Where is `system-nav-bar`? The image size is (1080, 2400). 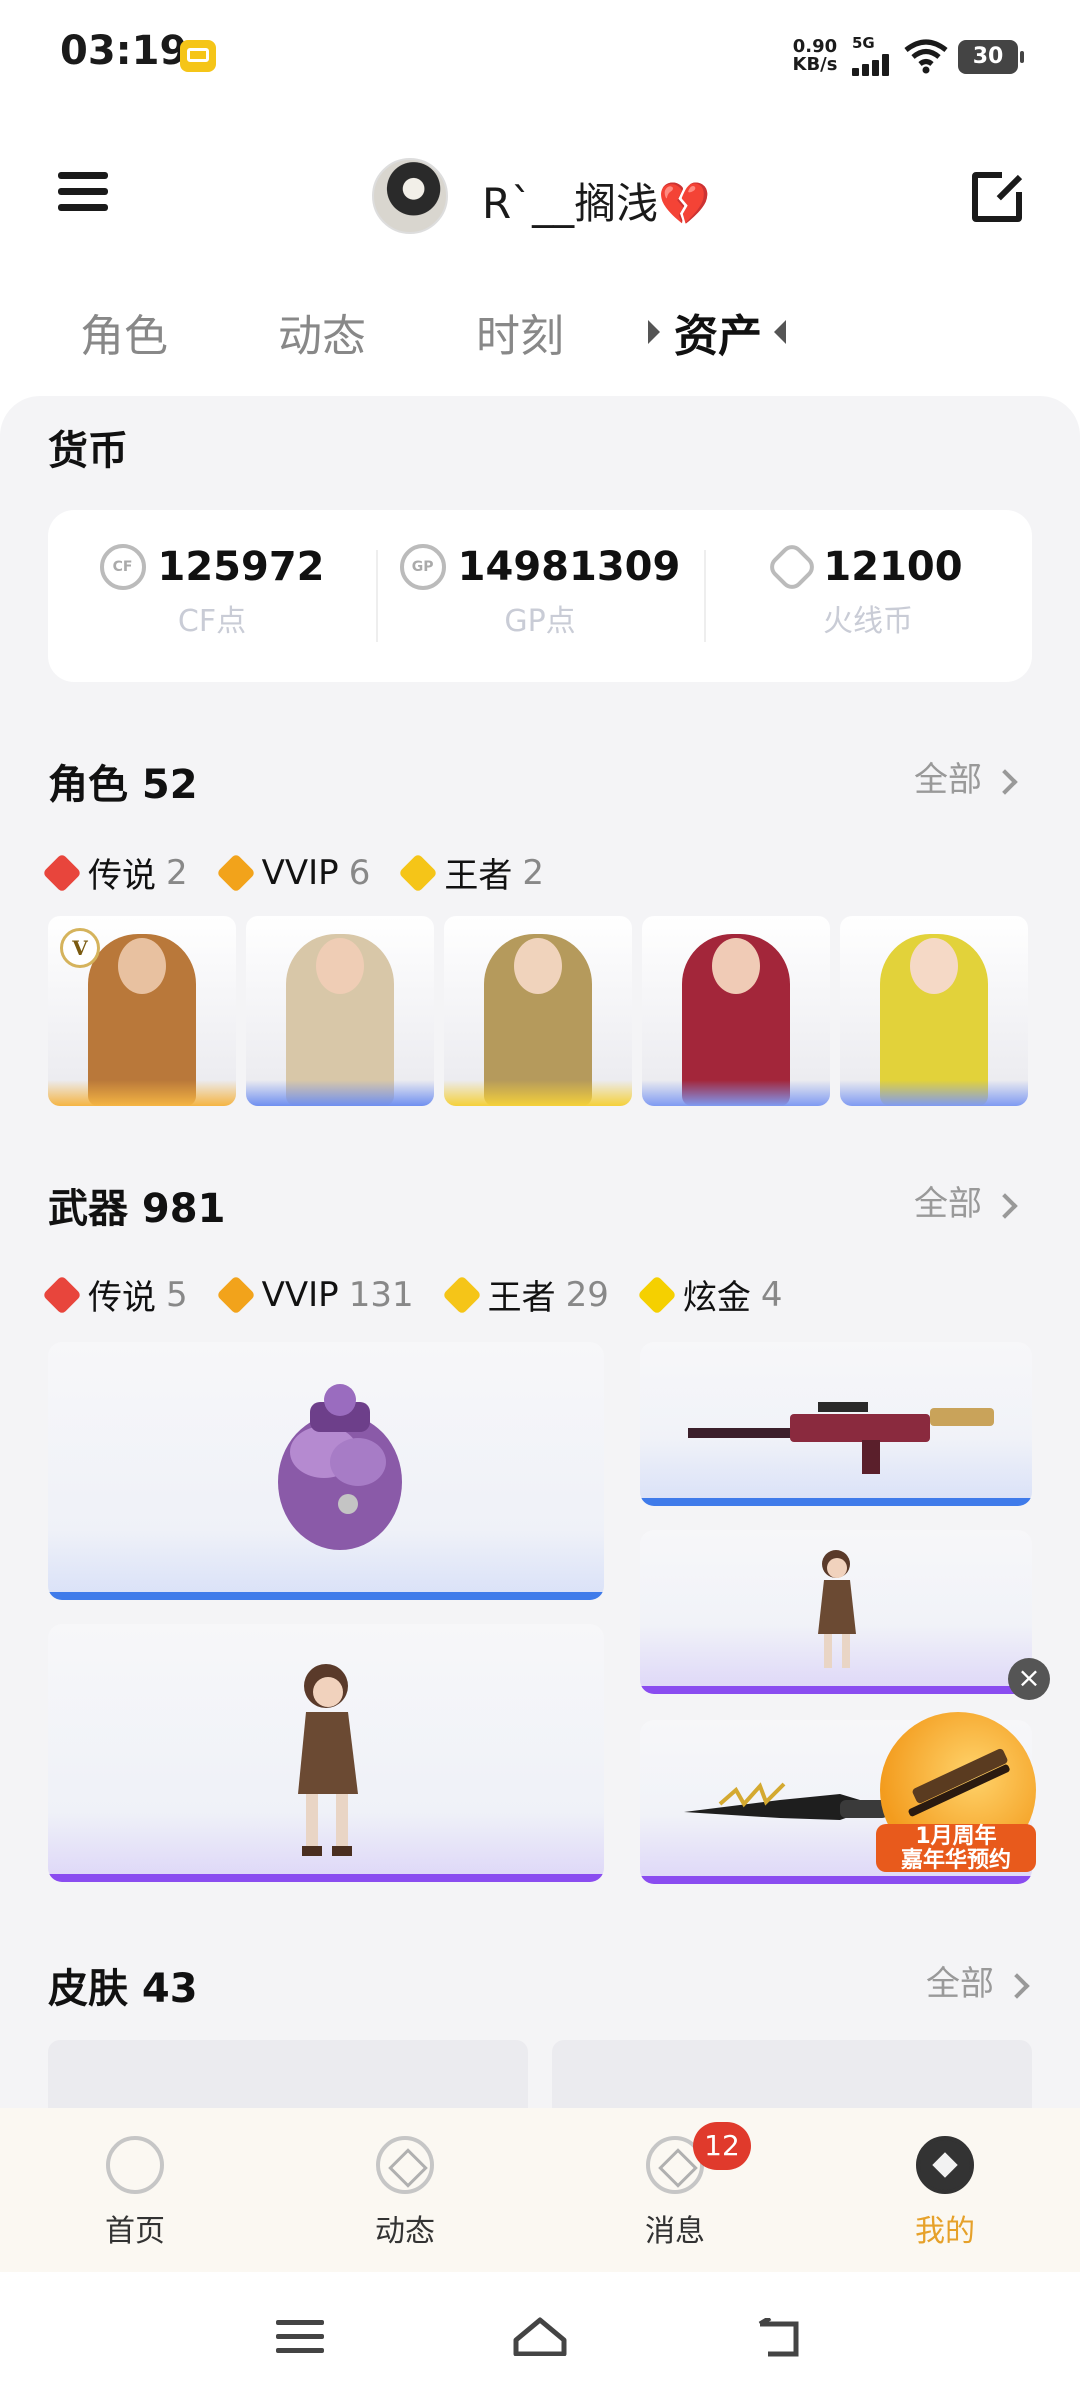 system-nav-bar is located at coordinates (540, 2336).